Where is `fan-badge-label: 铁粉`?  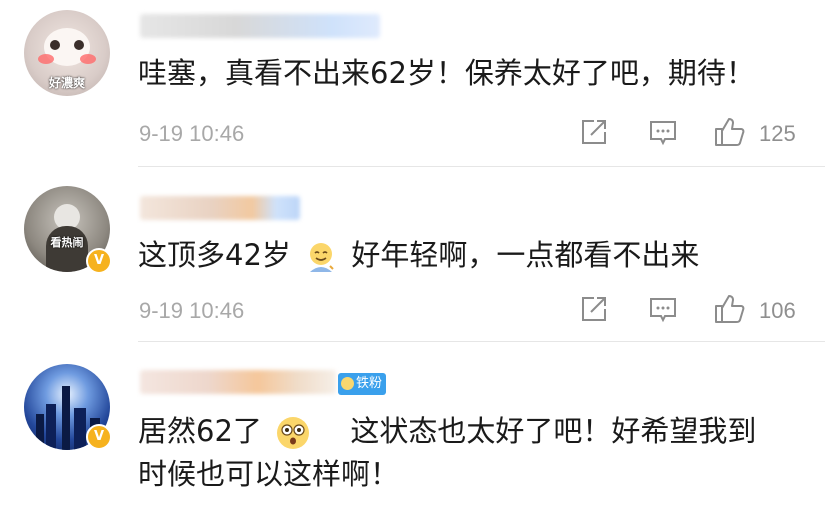
fan-badge-label: 铁粉 is located at coordinates (369, 383).